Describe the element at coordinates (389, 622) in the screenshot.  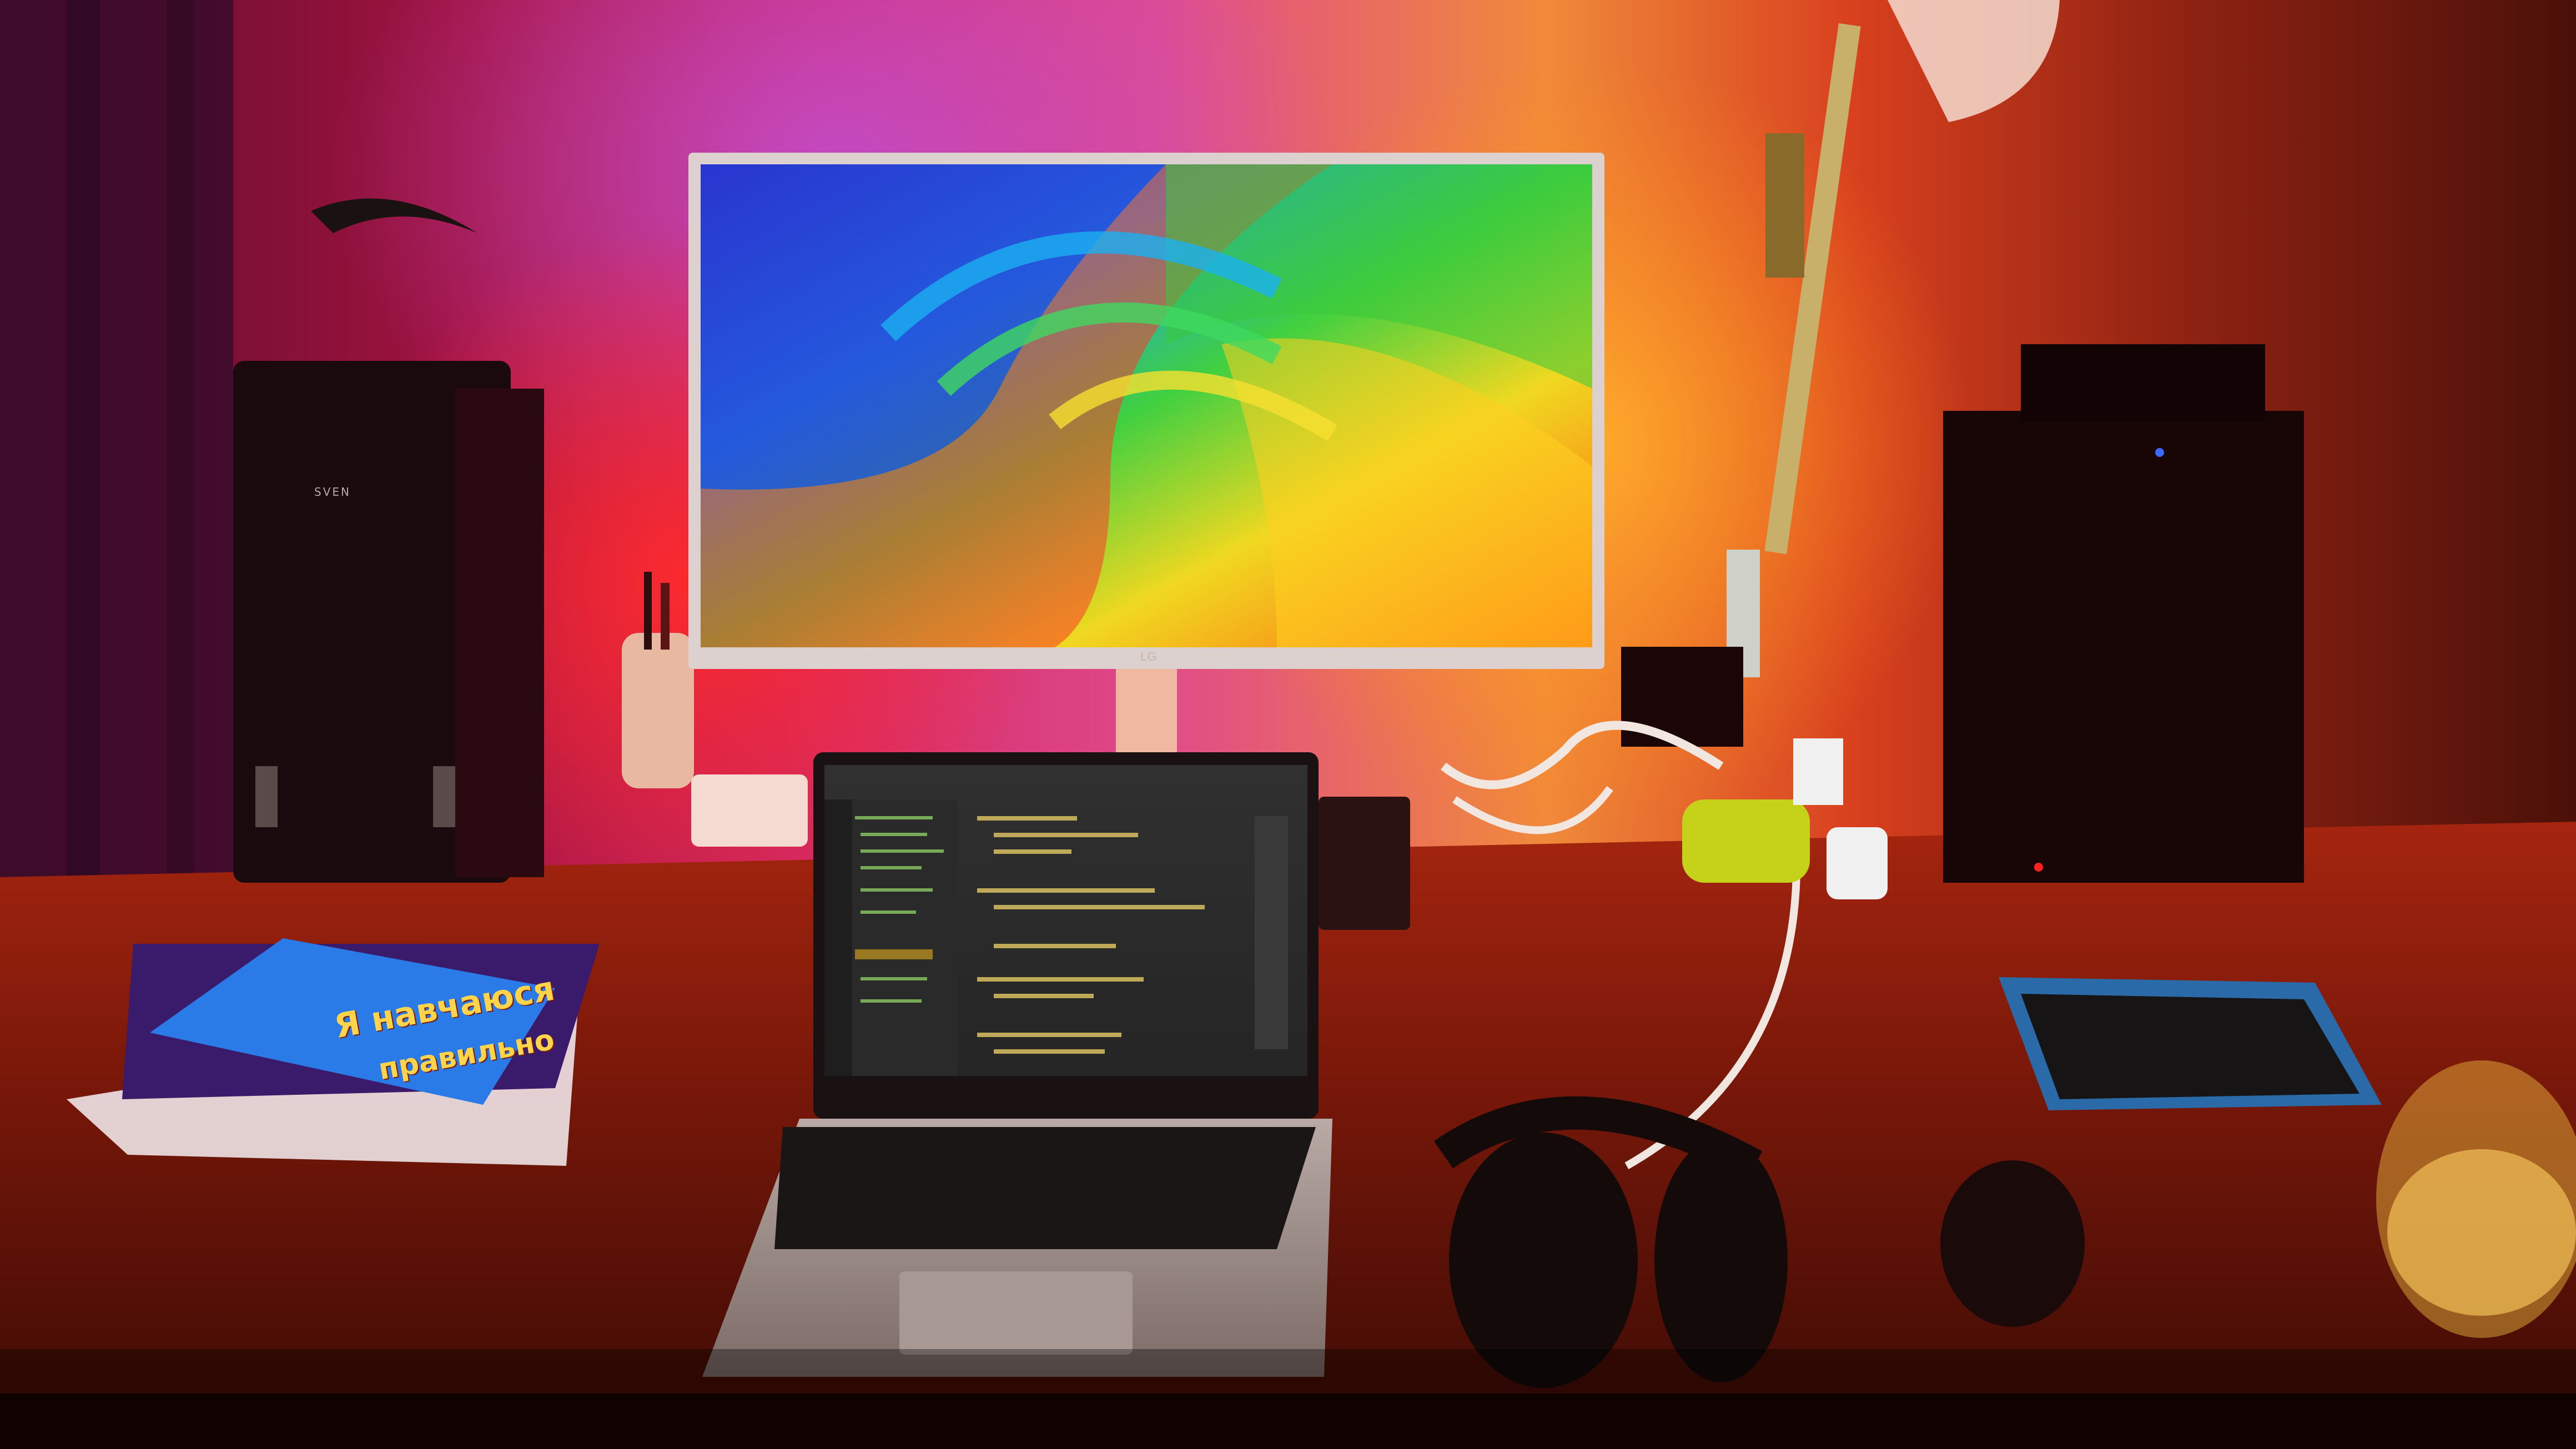
I see `speaker-left` at that location.